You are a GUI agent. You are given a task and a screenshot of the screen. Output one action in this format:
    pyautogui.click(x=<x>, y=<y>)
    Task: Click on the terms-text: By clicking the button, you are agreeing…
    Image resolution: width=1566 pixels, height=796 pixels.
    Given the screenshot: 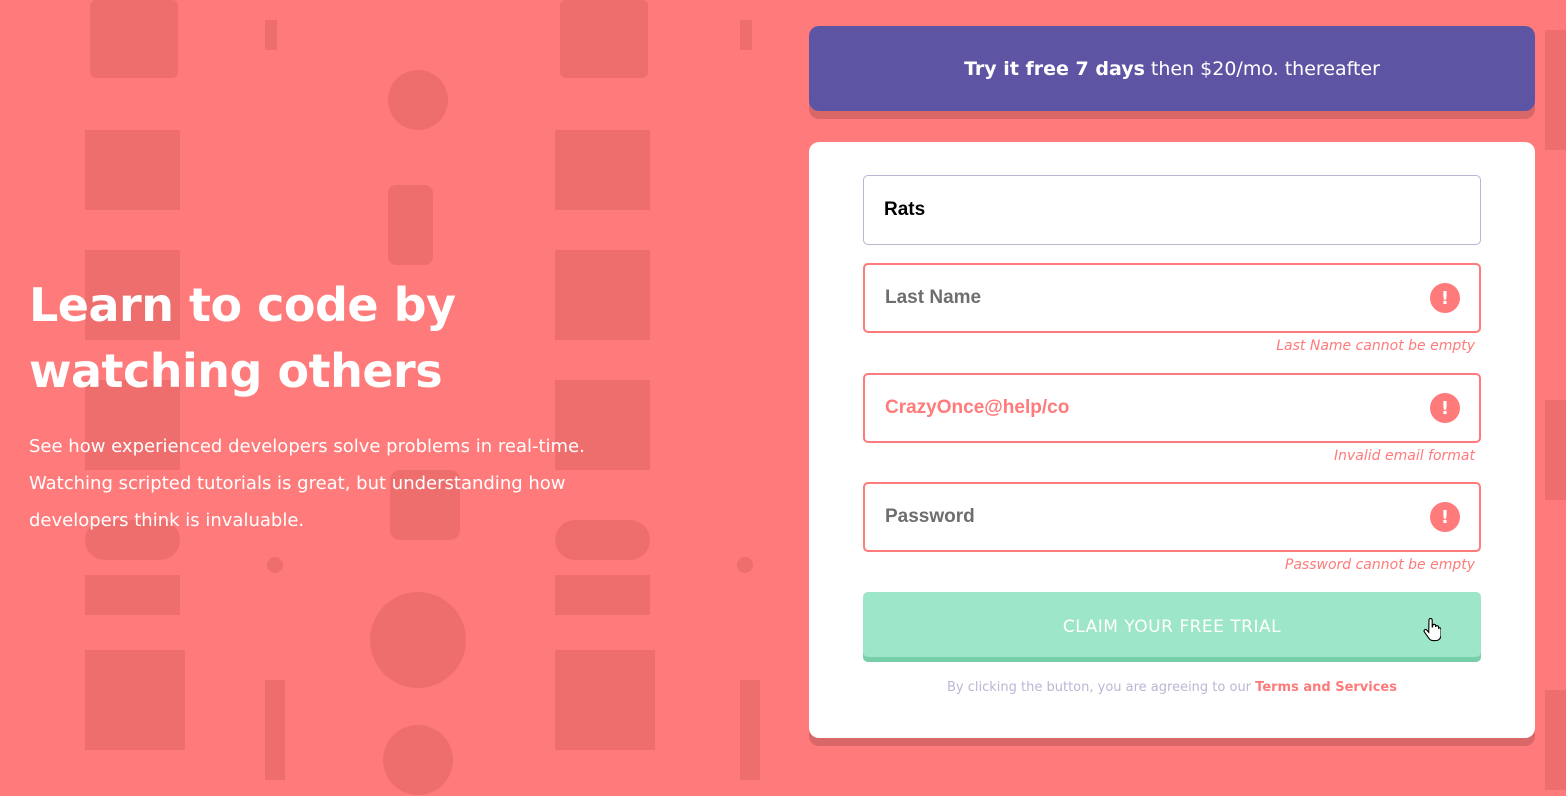 What is the action you would take?
    pyautogui.click(x=1099, y=687)
    